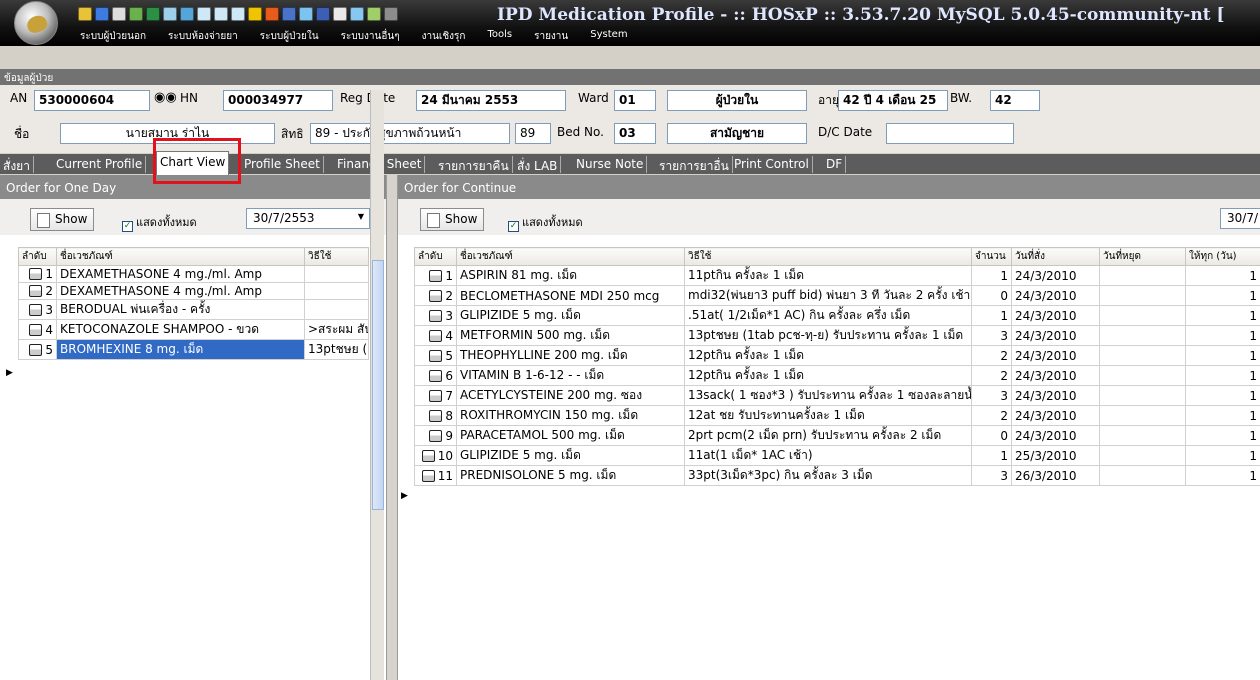  I want to click on menu-item: System, so click(608, 36).